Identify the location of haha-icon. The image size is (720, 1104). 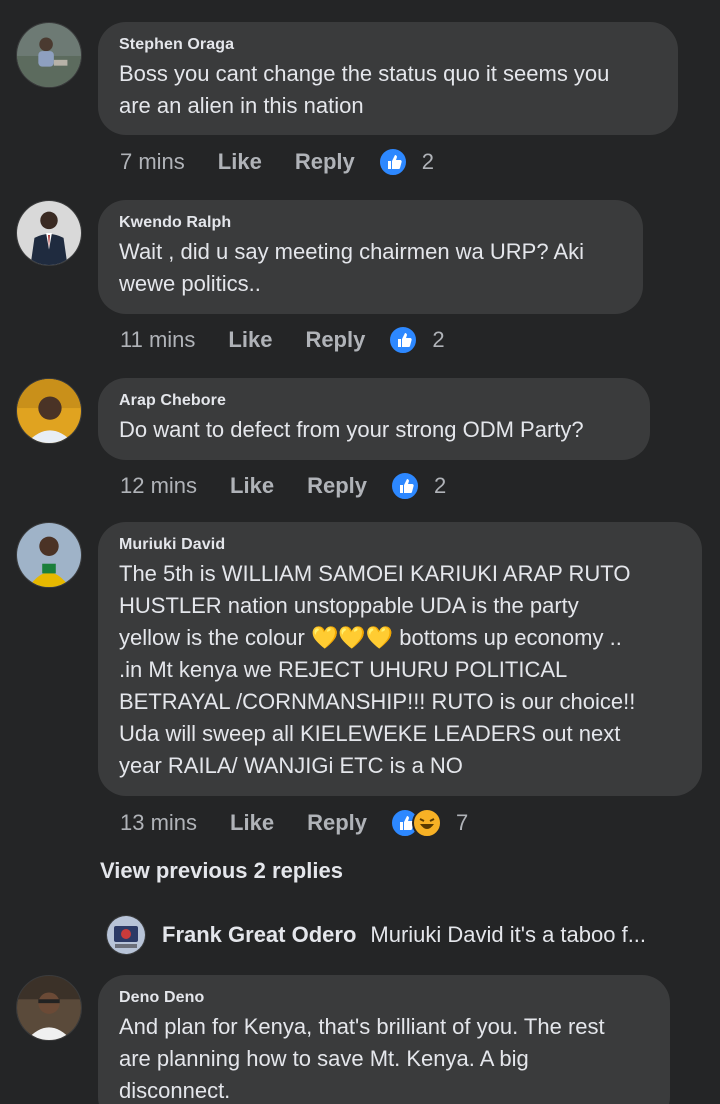
(427, 823).